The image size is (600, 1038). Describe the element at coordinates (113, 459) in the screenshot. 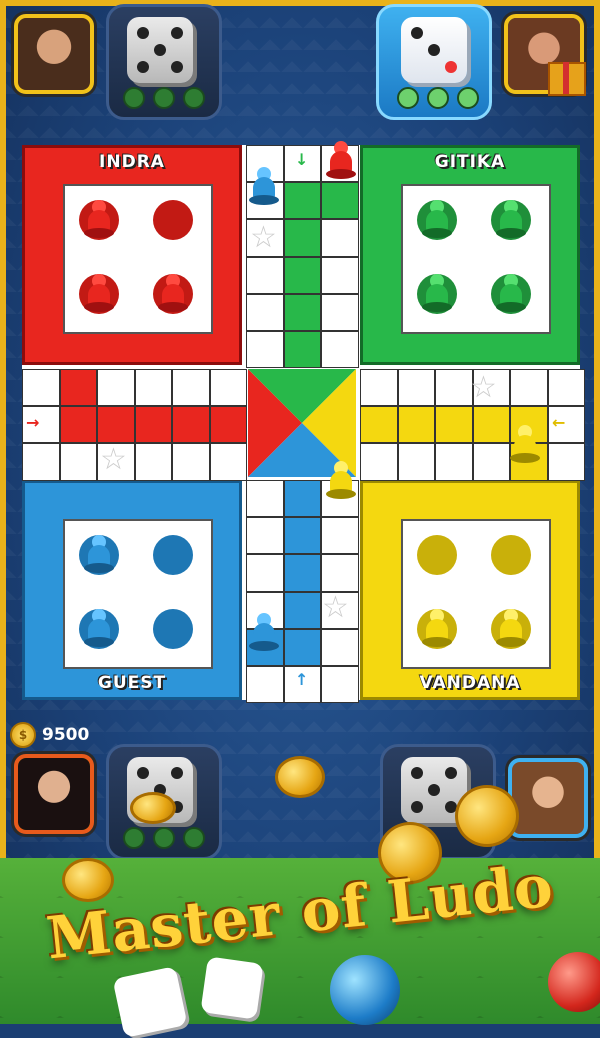

I see `safe-star-icon: ☆` at that location.